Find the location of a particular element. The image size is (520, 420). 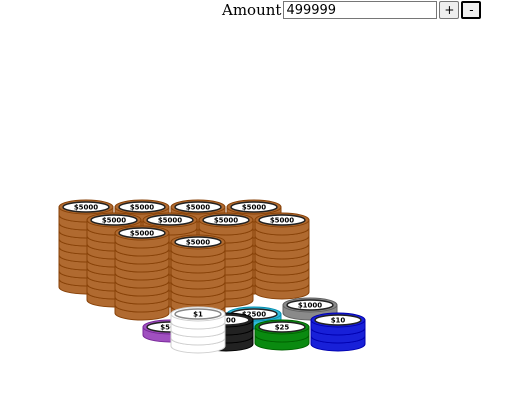

chip-stack-25-14: $25 is located at coordinates (282, 335).